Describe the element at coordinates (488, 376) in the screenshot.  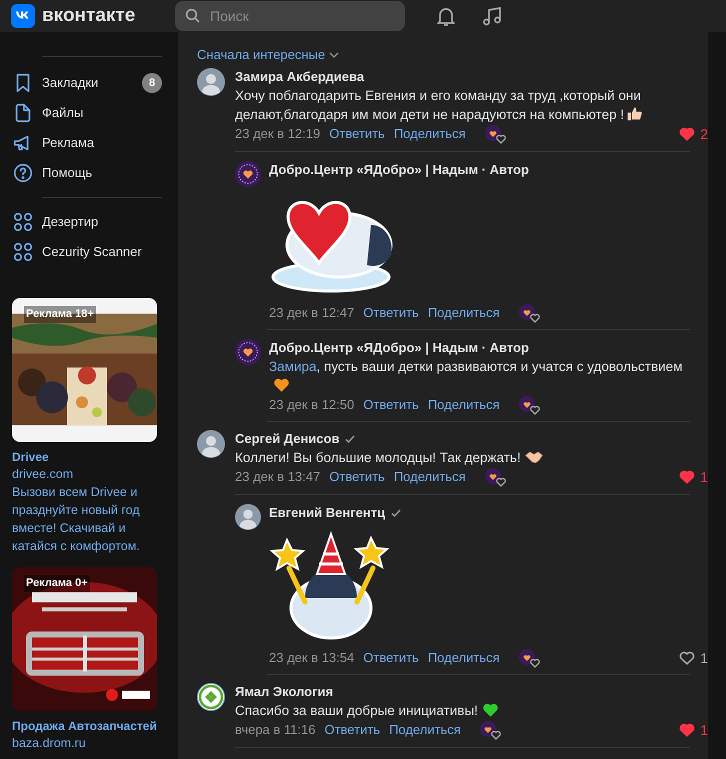
I see `comment-text: Замира, пусть ваши детки развиваются и учатся с удовольствием` at that location.